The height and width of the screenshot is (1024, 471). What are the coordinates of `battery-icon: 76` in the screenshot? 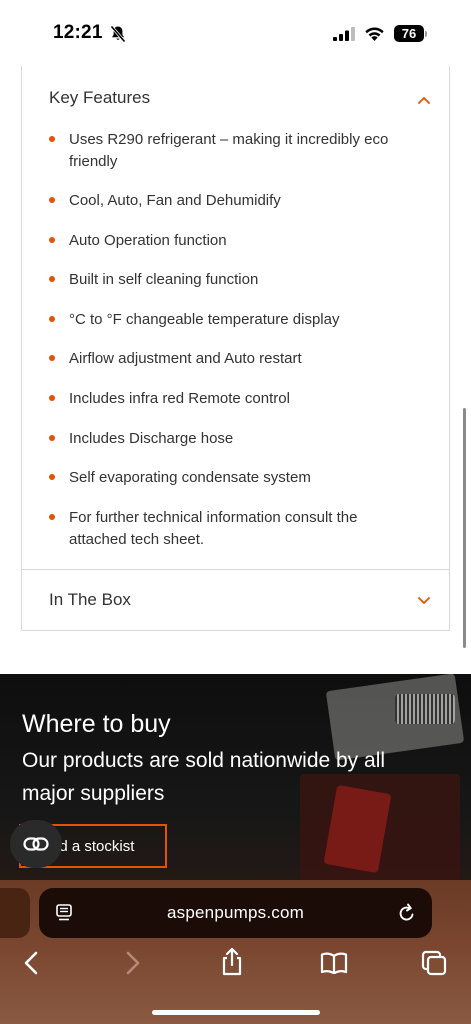 It's located at (409, 33).